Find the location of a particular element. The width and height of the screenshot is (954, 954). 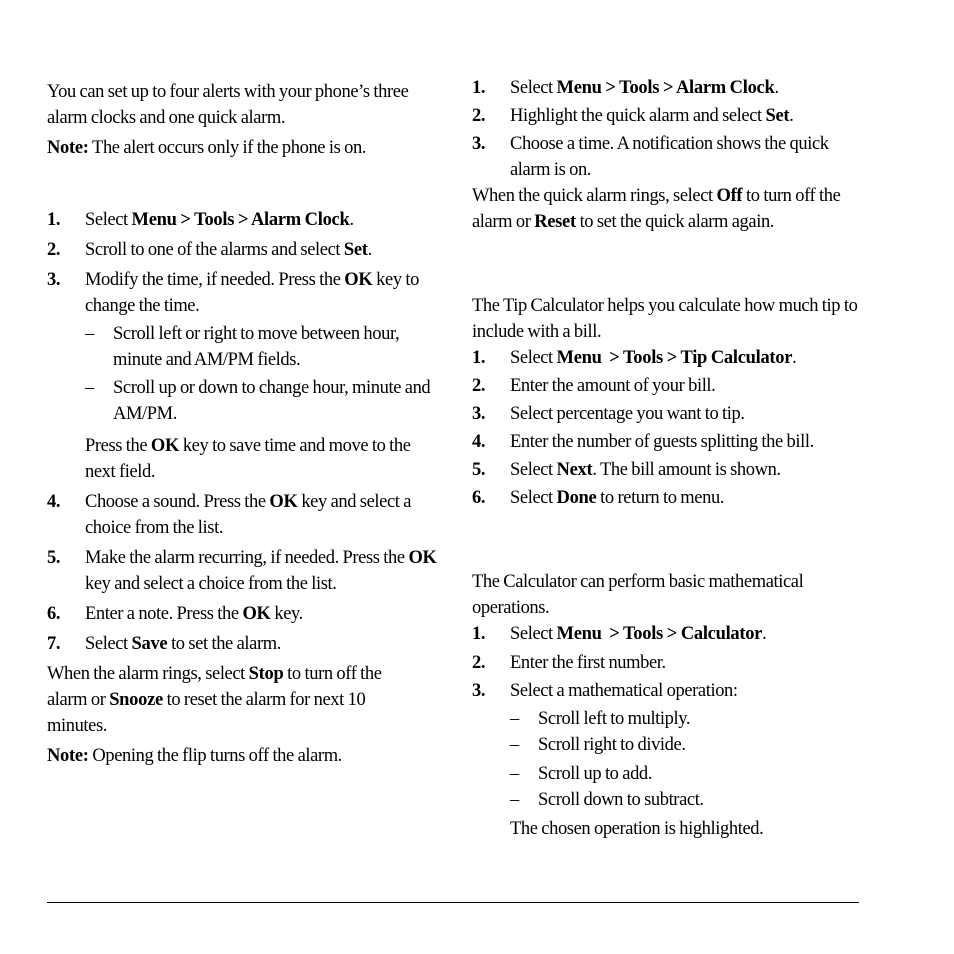

sub-item: – Scroll right to divide. is located at coordinates (686, 745).